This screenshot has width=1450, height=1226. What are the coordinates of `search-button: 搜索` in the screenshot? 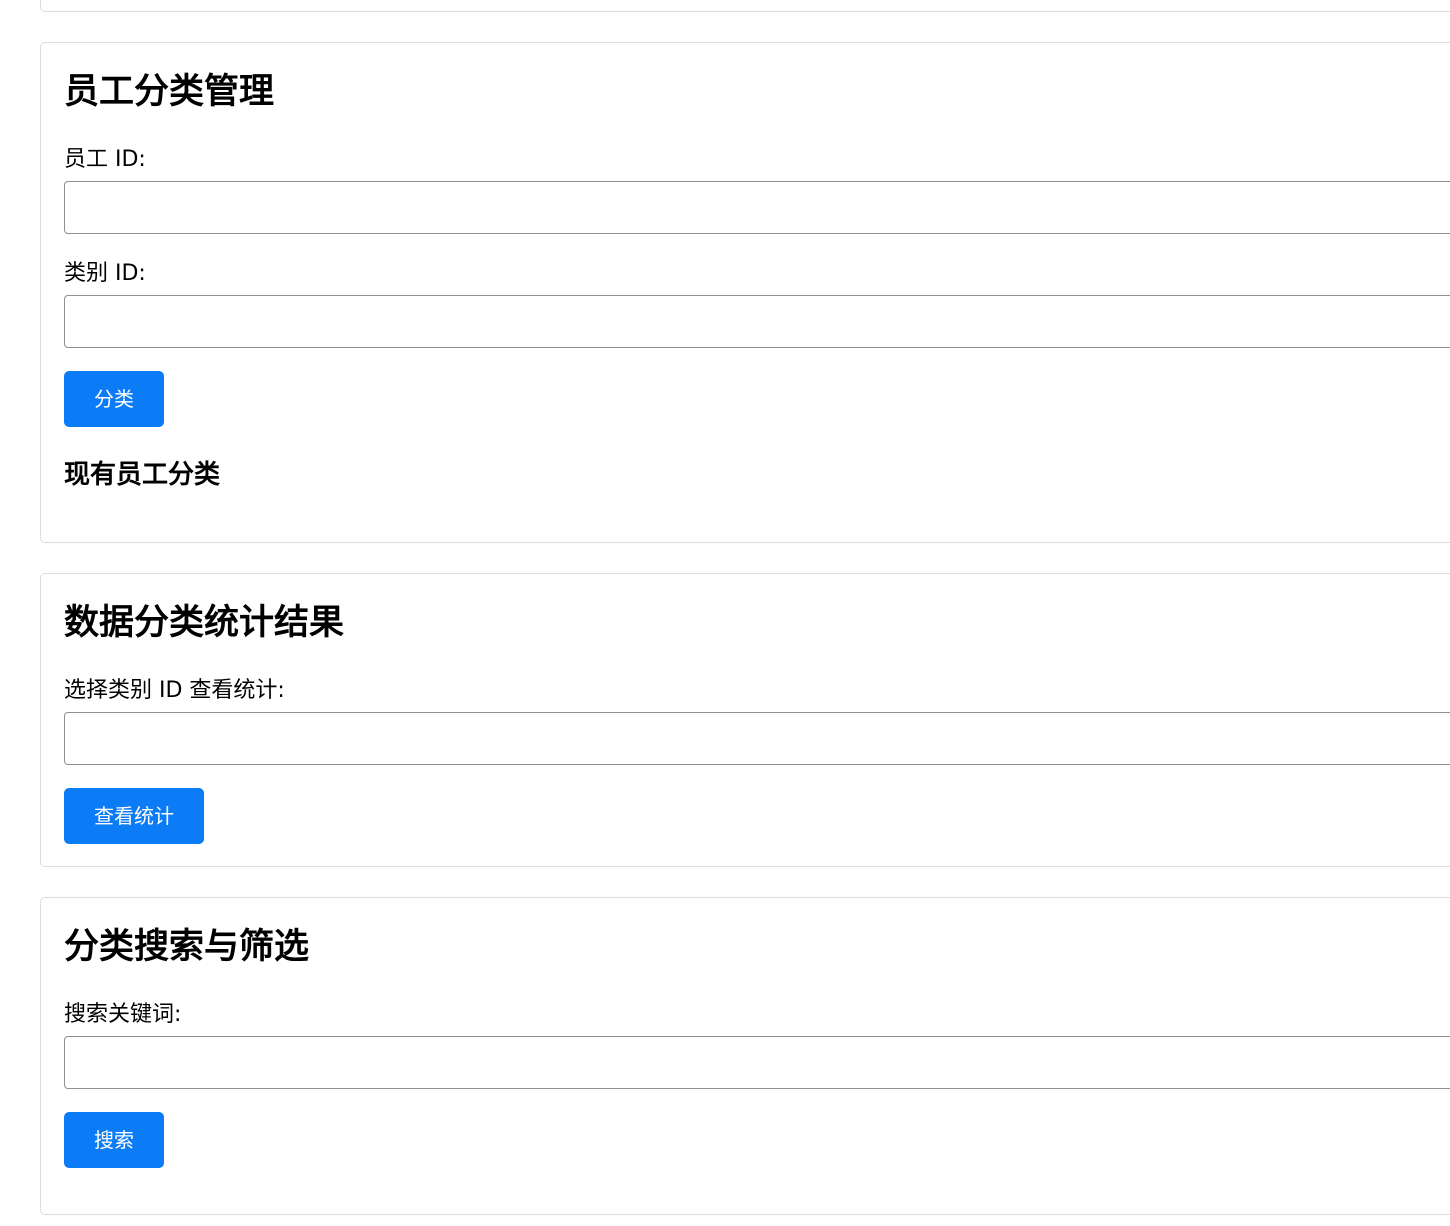 It's located at (114, 1140).